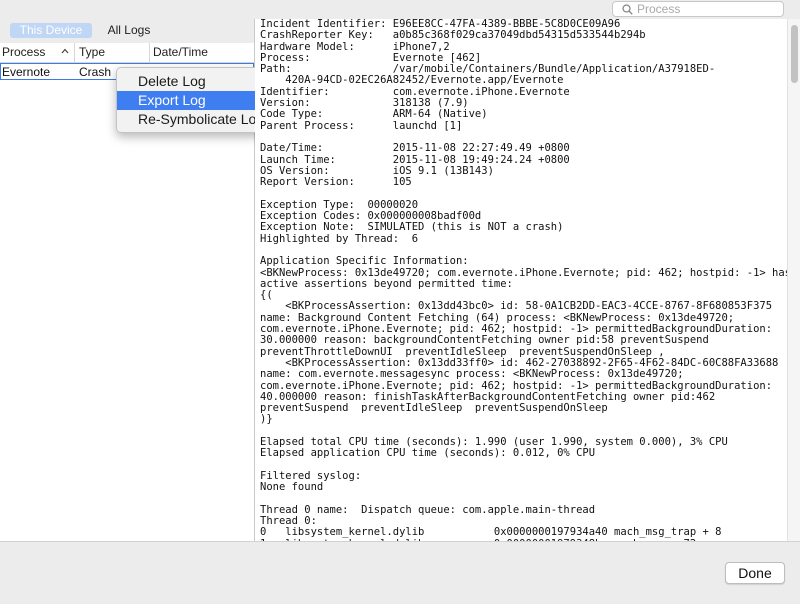 The image size is (800, 604). What do you see at coordinates (127, 53) in the screenshot?
I see `table-header: Process Type Date/Time` at bounding box center [127, 53].